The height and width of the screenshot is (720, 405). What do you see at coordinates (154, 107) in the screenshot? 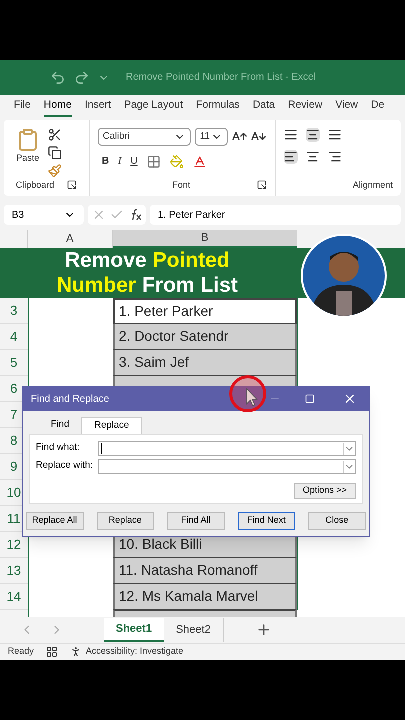
I see `ribbon-tab: Page Layout` at bounding box center [154, 107].